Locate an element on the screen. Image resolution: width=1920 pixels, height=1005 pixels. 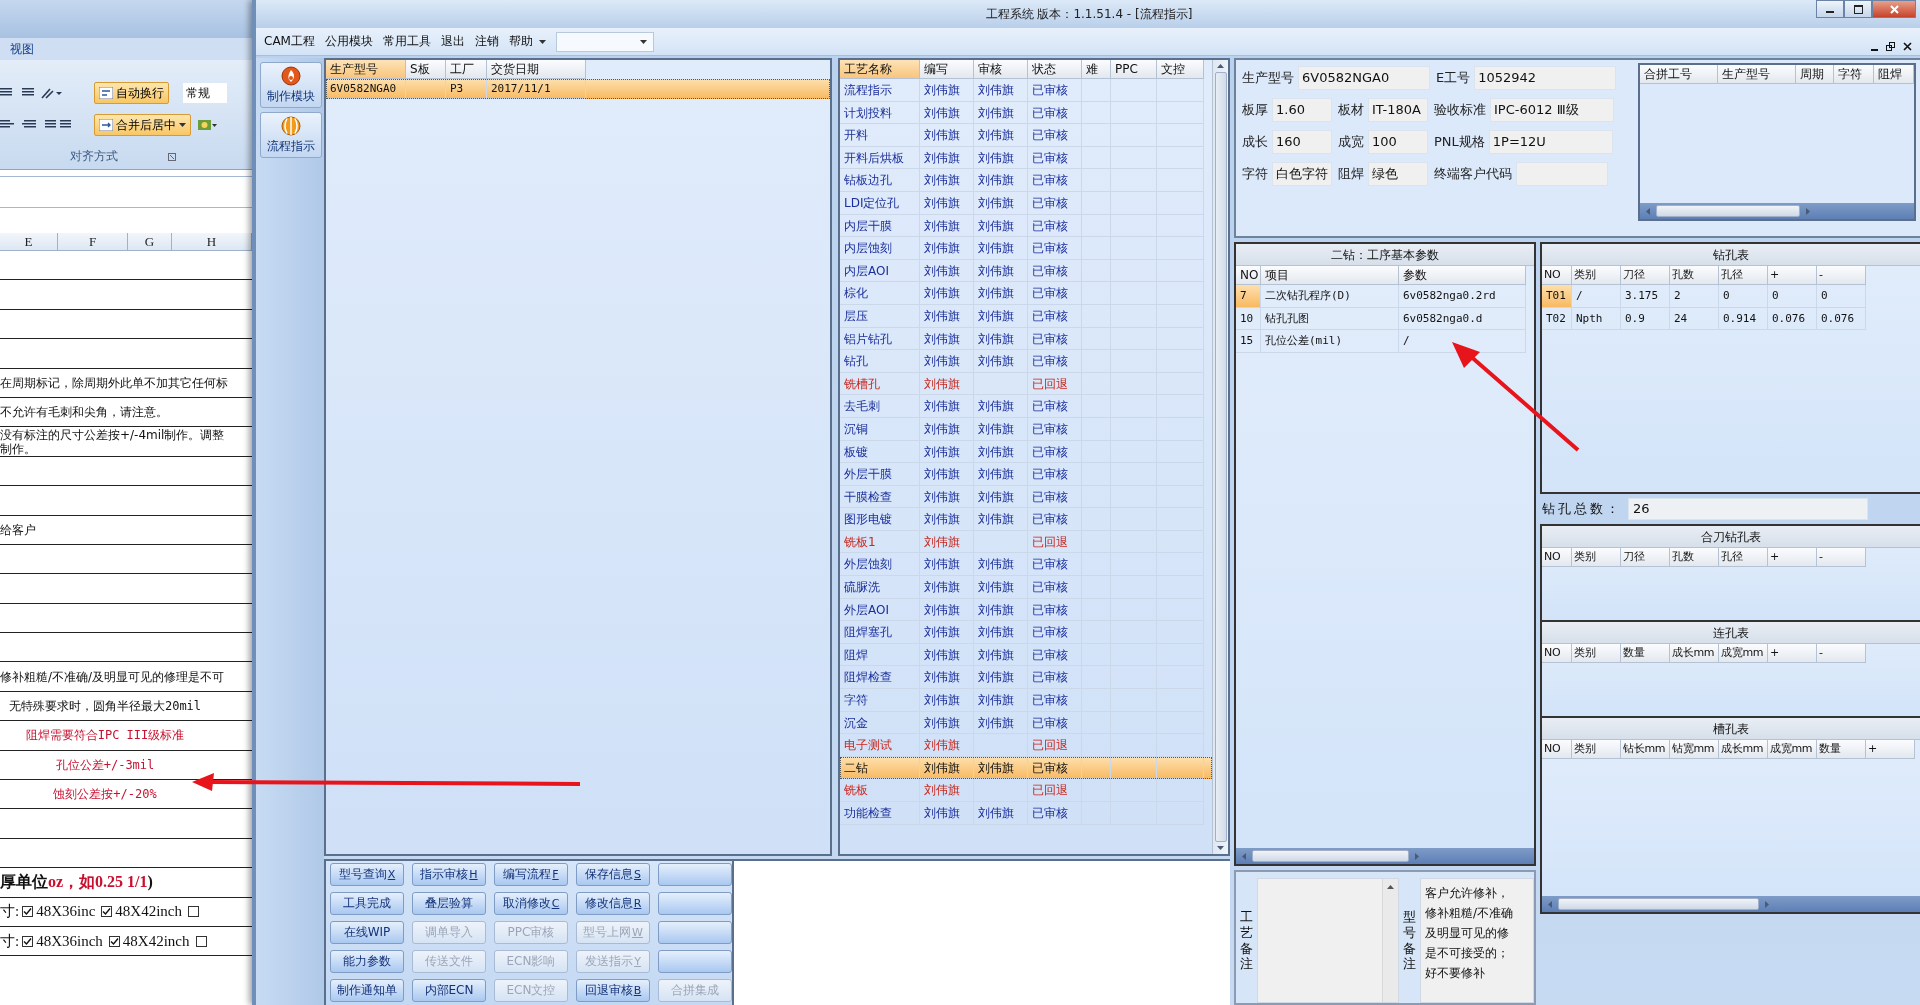
column-header: 孔径 is located at coordinates (1743, 557).